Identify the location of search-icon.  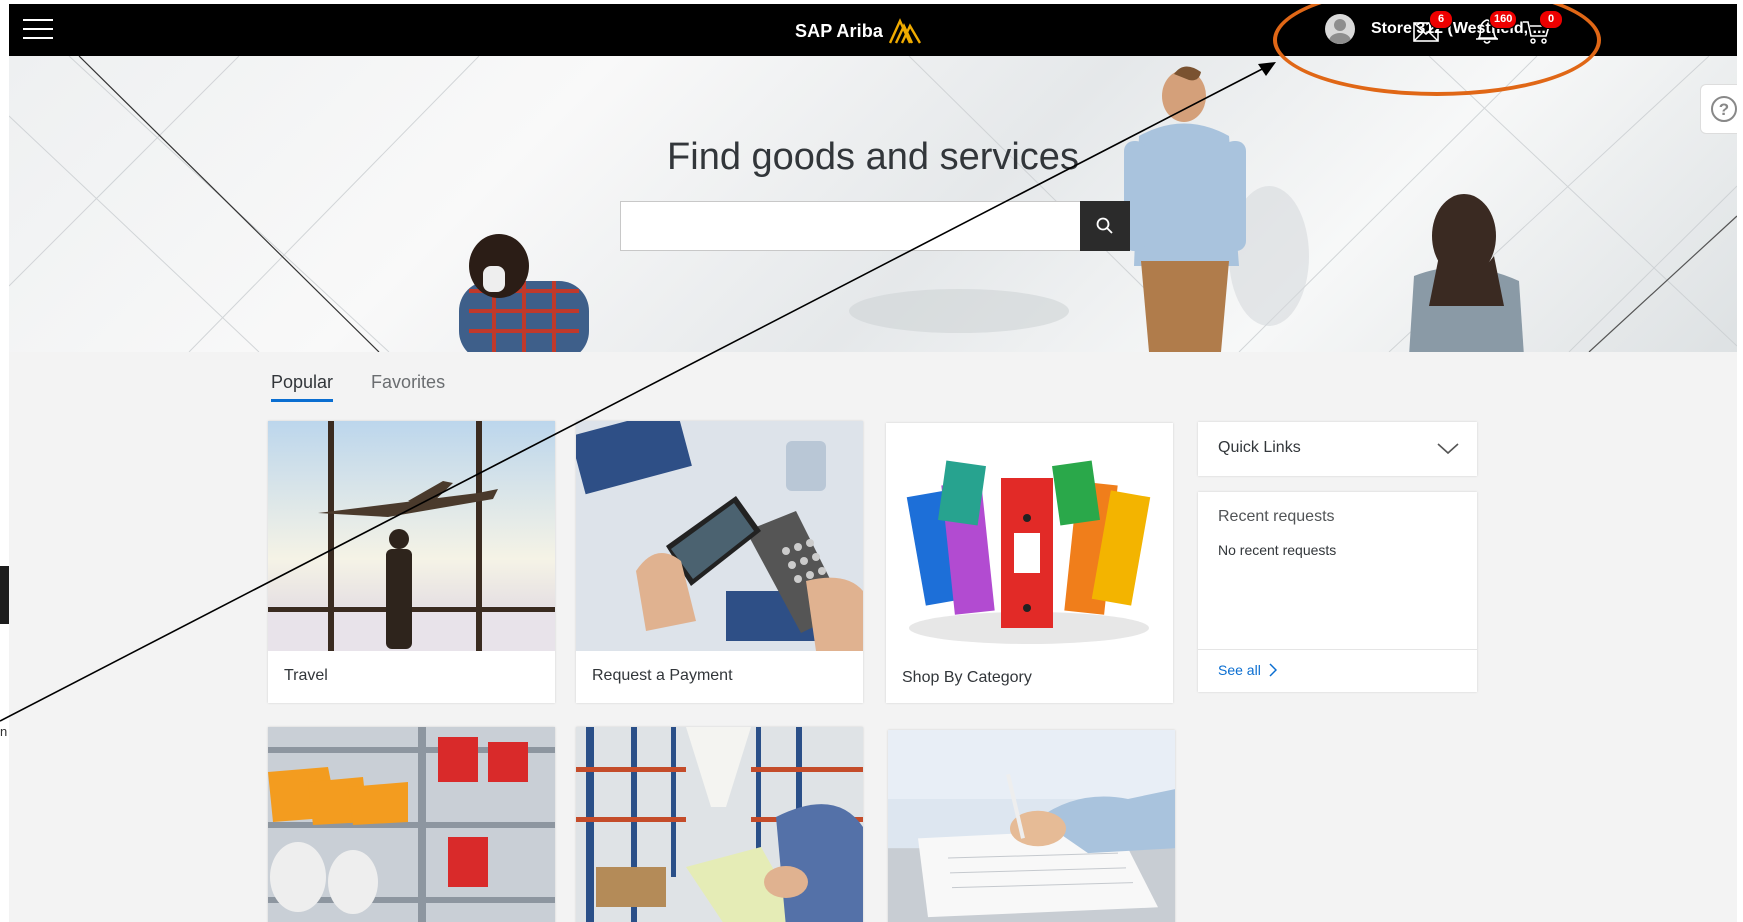
(1104, 225).